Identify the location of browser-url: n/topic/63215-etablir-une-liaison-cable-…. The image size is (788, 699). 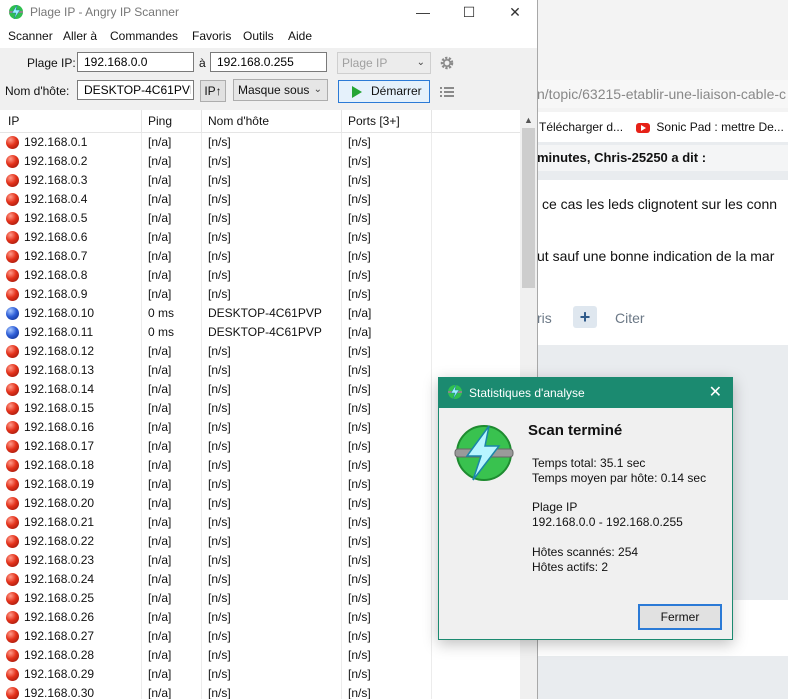
(662, 94).